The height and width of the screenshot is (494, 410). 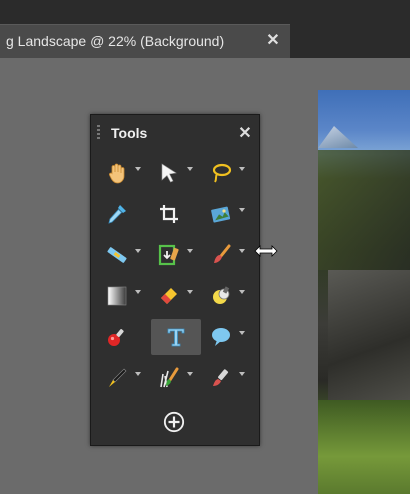 I want to click on tool-pointer, so click(x=176, y=173).